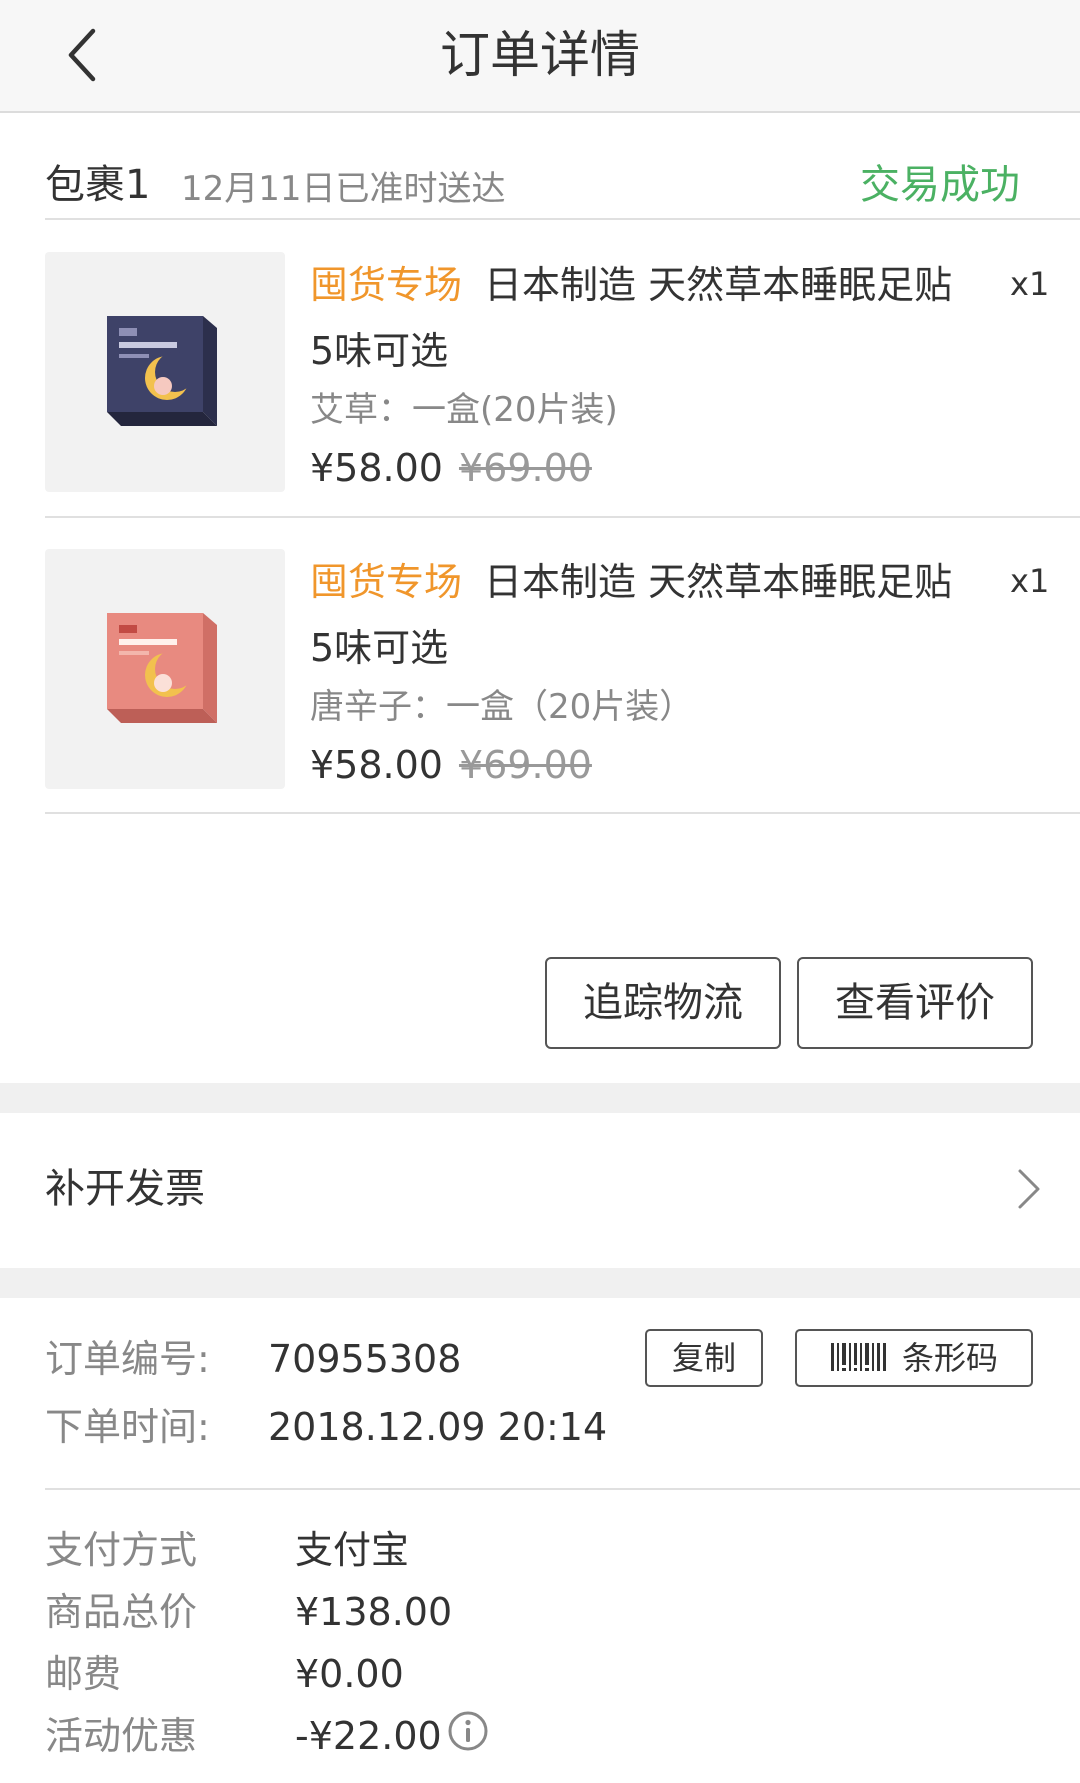 The image size is (1080, 1783). What do you see at coordinates (352, 1550) in the screenshot?
I see `payment-method: 支付宝` at bounding box center [352, 1550].